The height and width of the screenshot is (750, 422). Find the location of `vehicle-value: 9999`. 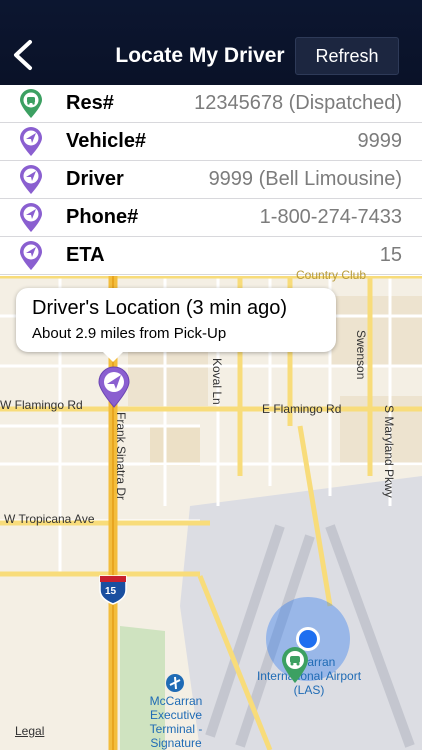

vehicle-value: 9999 is located at coordinates (380, 141).